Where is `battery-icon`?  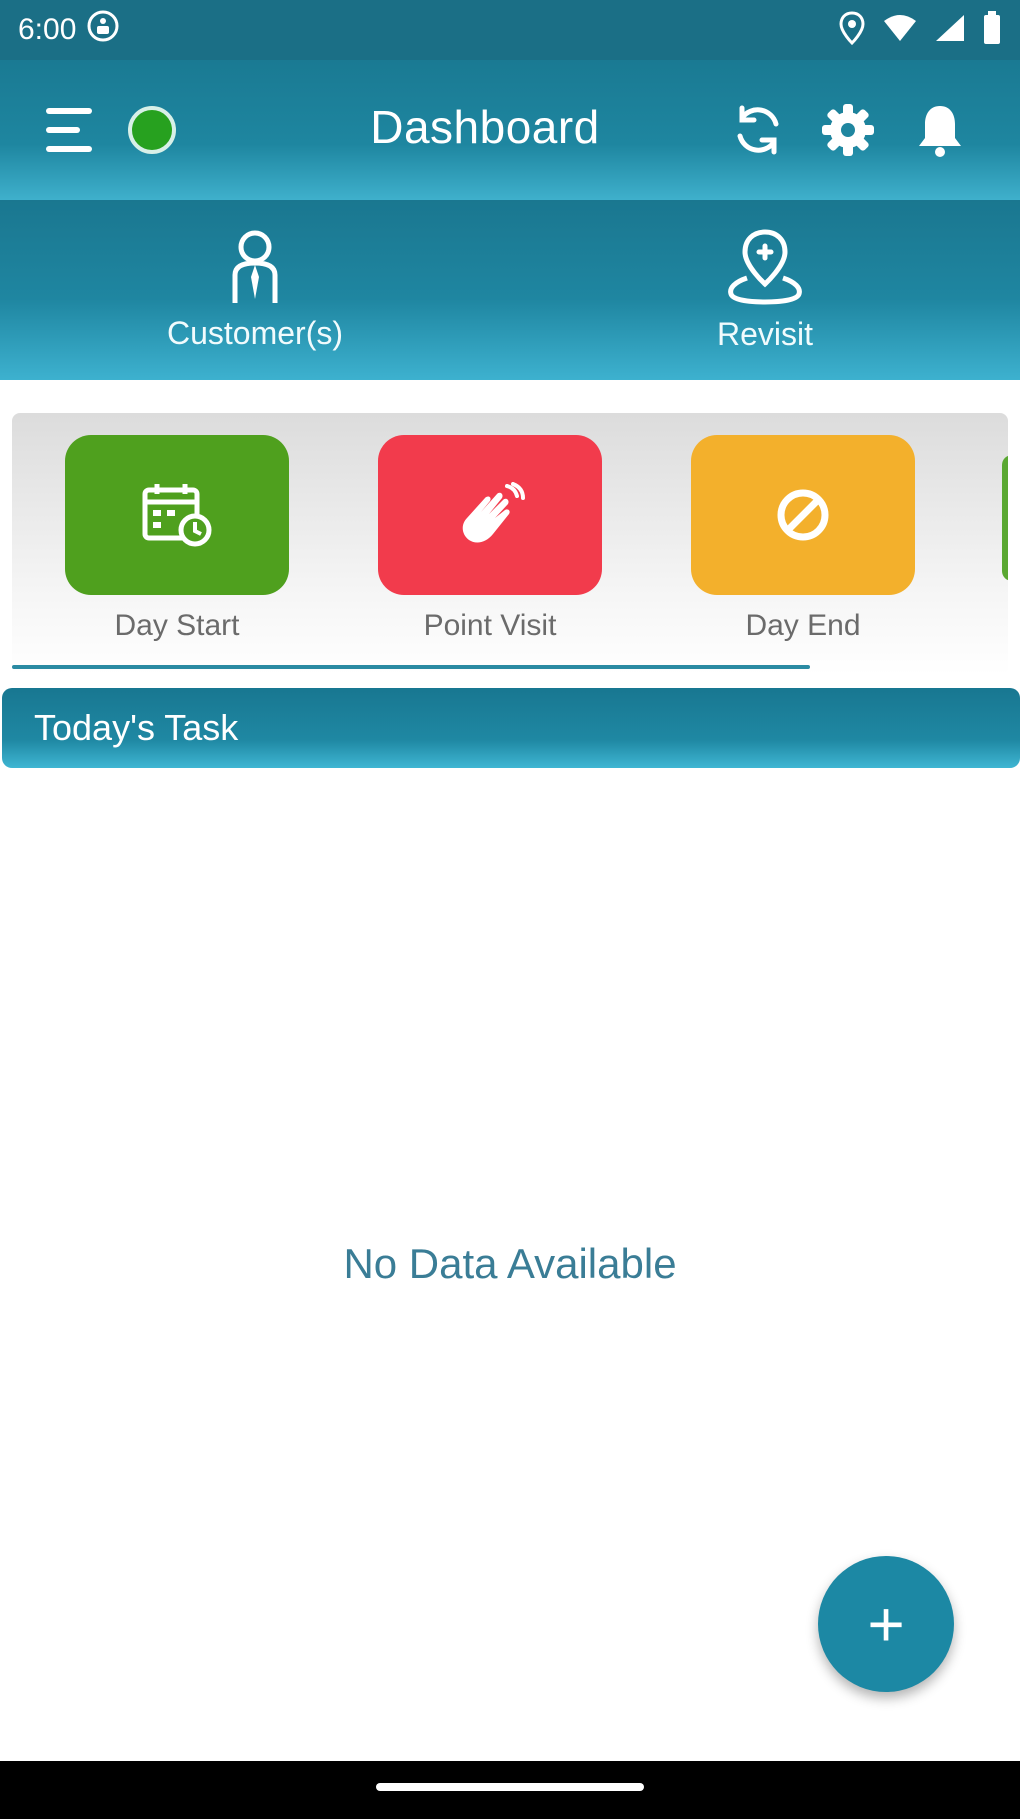
battery-icon is located at coordinates (992, 30).